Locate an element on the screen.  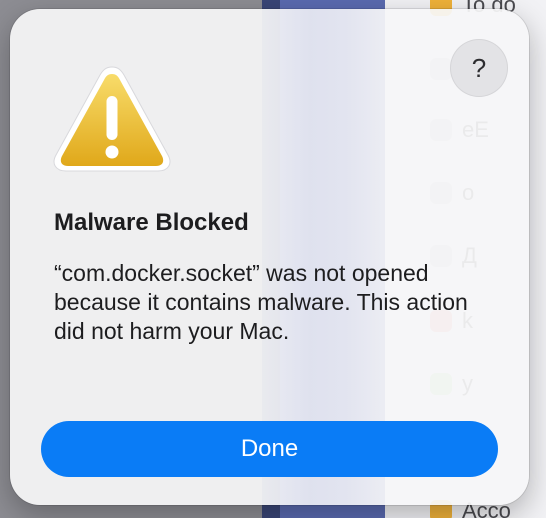
done-button: Done is located at coordinates (269, 449).